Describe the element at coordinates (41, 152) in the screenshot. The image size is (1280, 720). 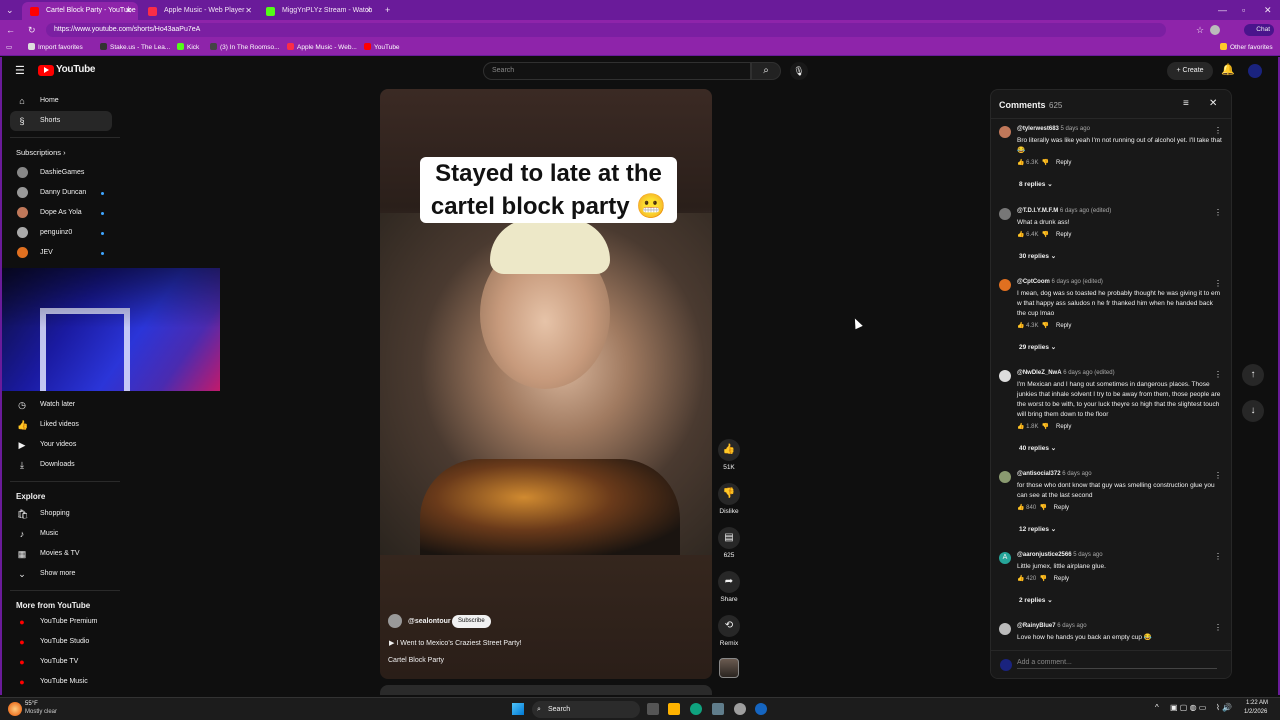
I see `subscriptions-header: Subscriptions ›` at that location.